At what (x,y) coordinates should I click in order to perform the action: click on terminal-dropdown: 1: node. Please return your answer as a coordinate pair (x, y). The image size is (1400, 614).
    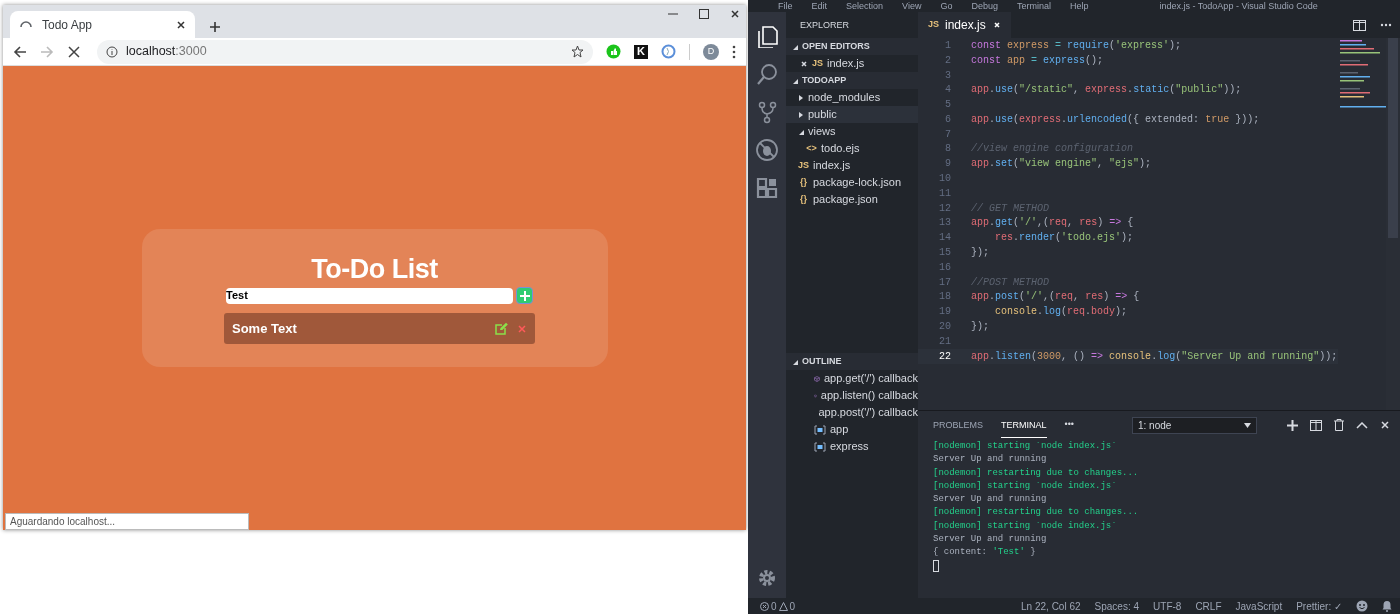
    Looking at the image, I should click on (1194, 425).